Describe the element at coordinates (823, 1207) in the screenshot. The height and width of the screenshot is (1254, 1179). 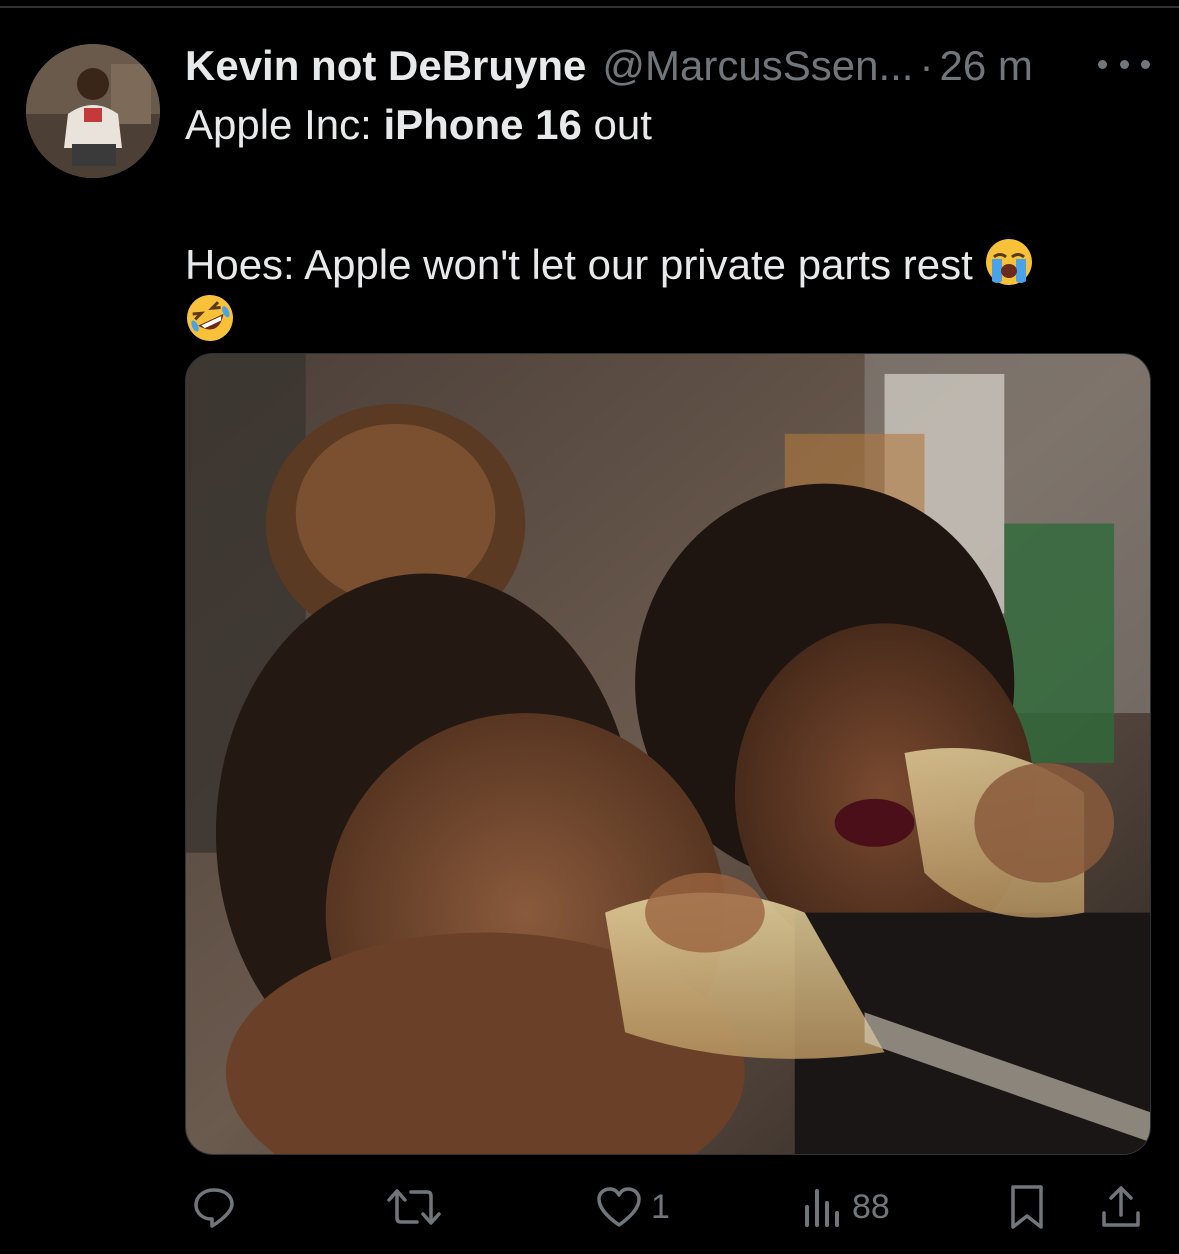
I see `views-chart-icon` at that location.